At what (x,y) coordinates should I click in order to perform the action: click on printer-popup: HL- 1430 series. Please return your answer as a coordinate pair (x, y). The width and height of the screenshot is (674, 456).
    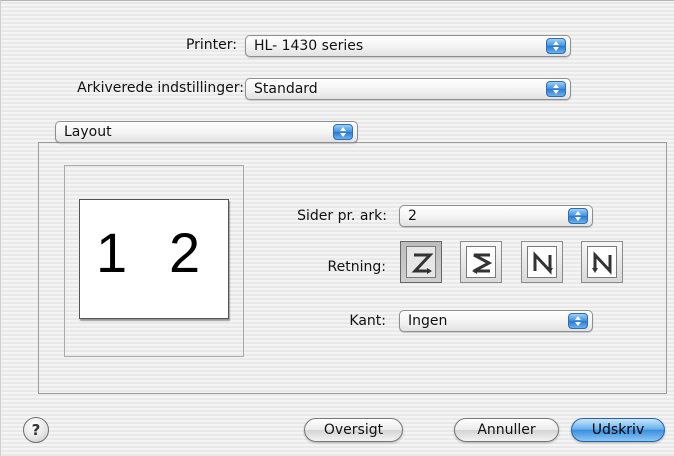
    Looking at the image, I should click on (408, 46).